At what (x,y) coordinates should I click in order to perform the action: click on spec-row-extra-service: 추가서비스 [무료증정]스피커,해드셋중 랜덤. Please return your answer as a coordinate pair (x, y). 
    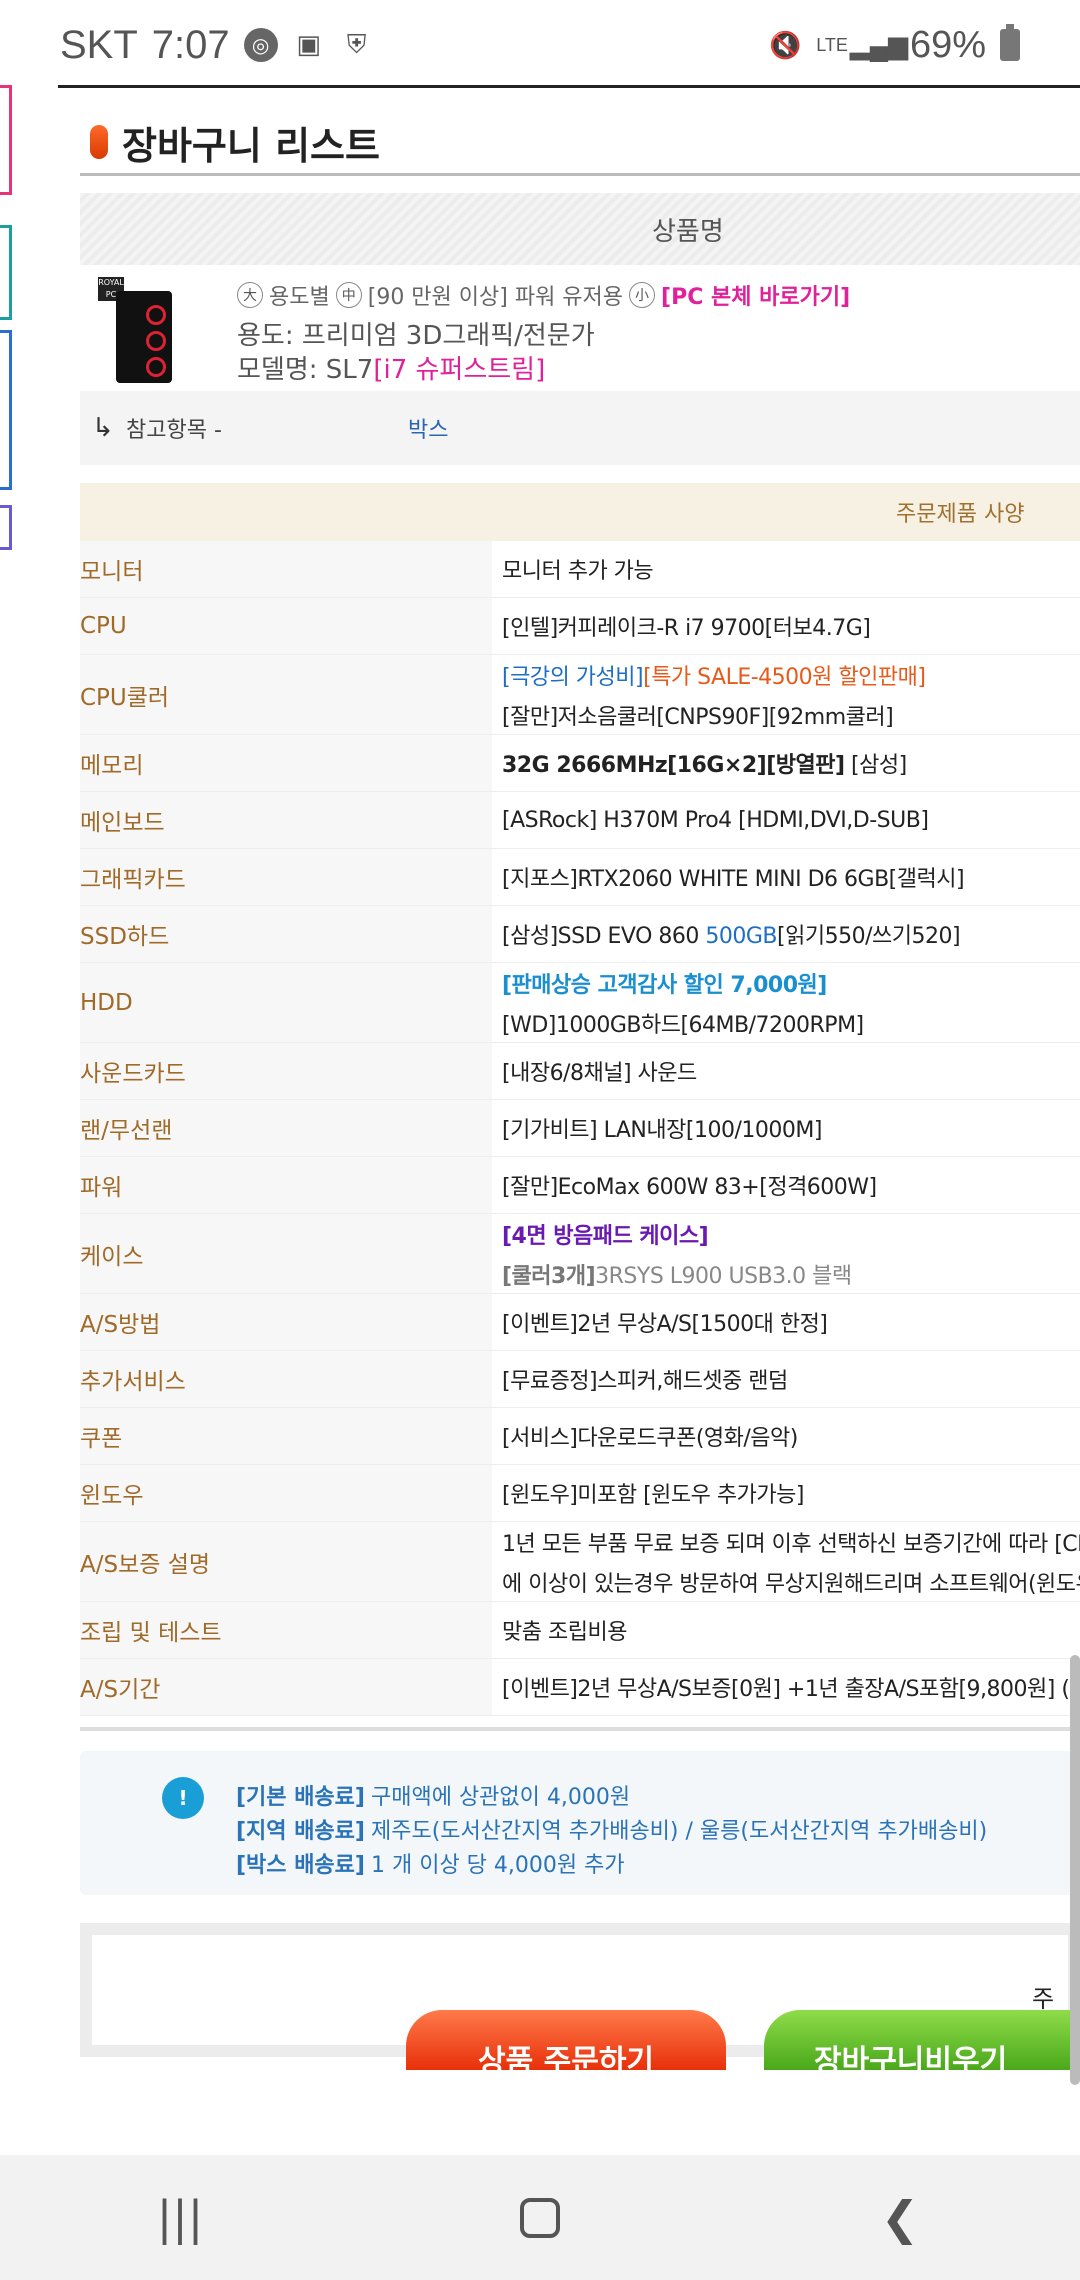
    Looking at the image, I should click on (580, 1379).